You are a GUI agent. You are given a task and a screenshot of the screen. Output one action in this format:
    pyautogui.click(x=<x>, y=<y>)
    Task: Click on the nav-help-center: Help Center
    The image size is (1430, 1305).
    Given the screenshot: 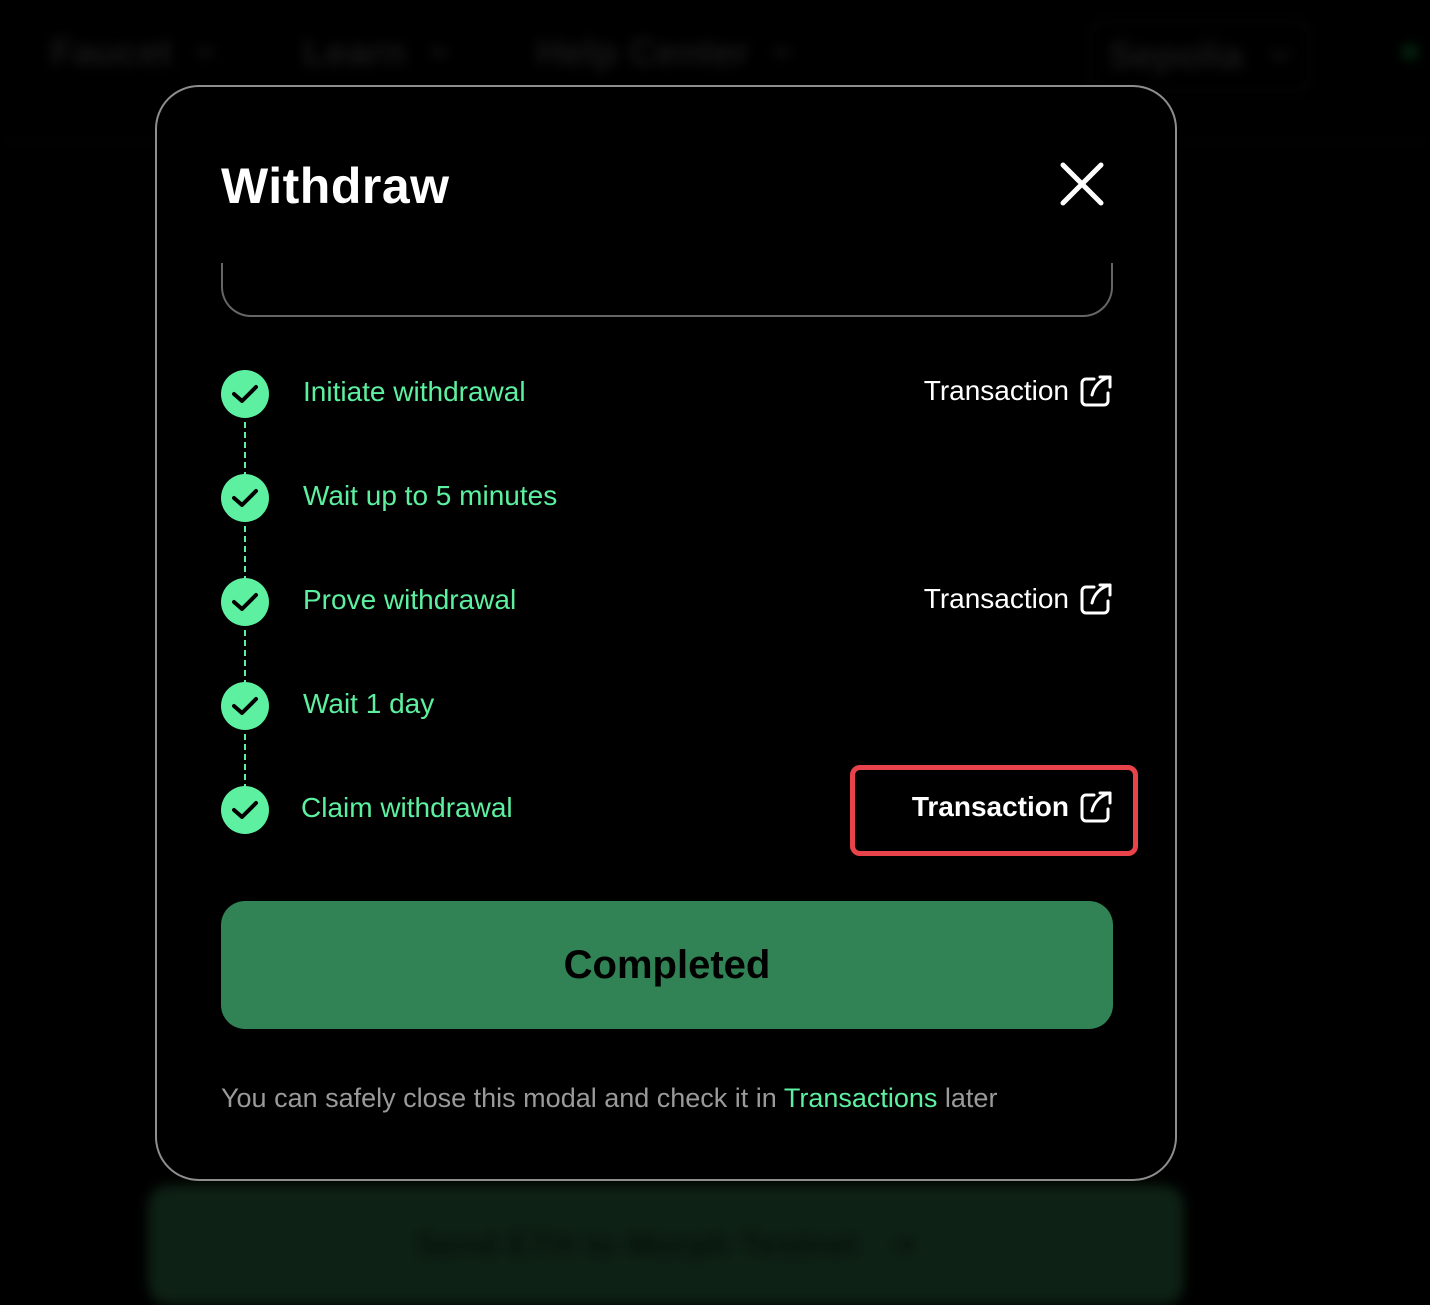 What is the action you would take?
    pyautogui.click(x=662, y=53)
    